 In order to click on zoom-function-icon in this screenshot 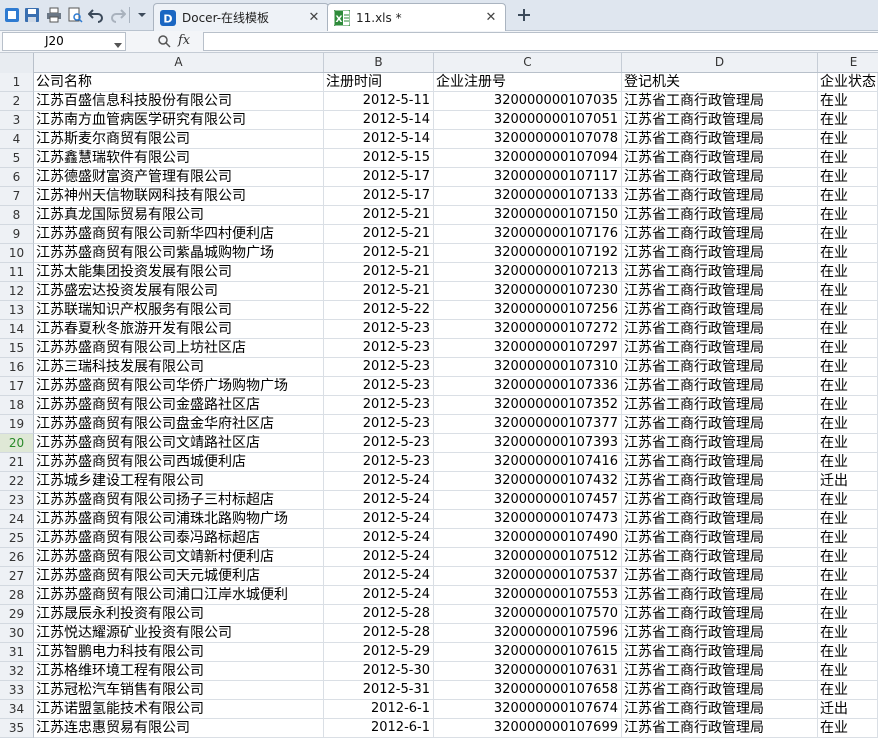, I will do `click(164, 42)`.